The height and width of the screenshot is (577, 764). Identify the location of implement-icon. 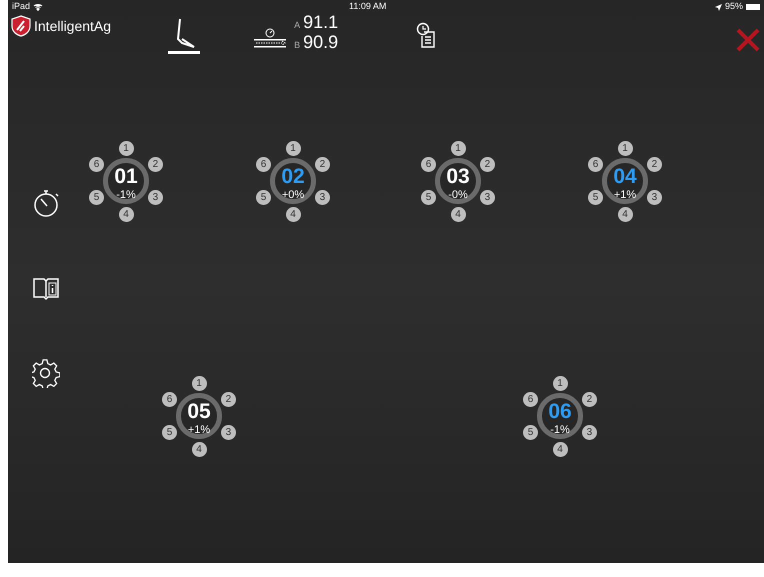
(184, 37).